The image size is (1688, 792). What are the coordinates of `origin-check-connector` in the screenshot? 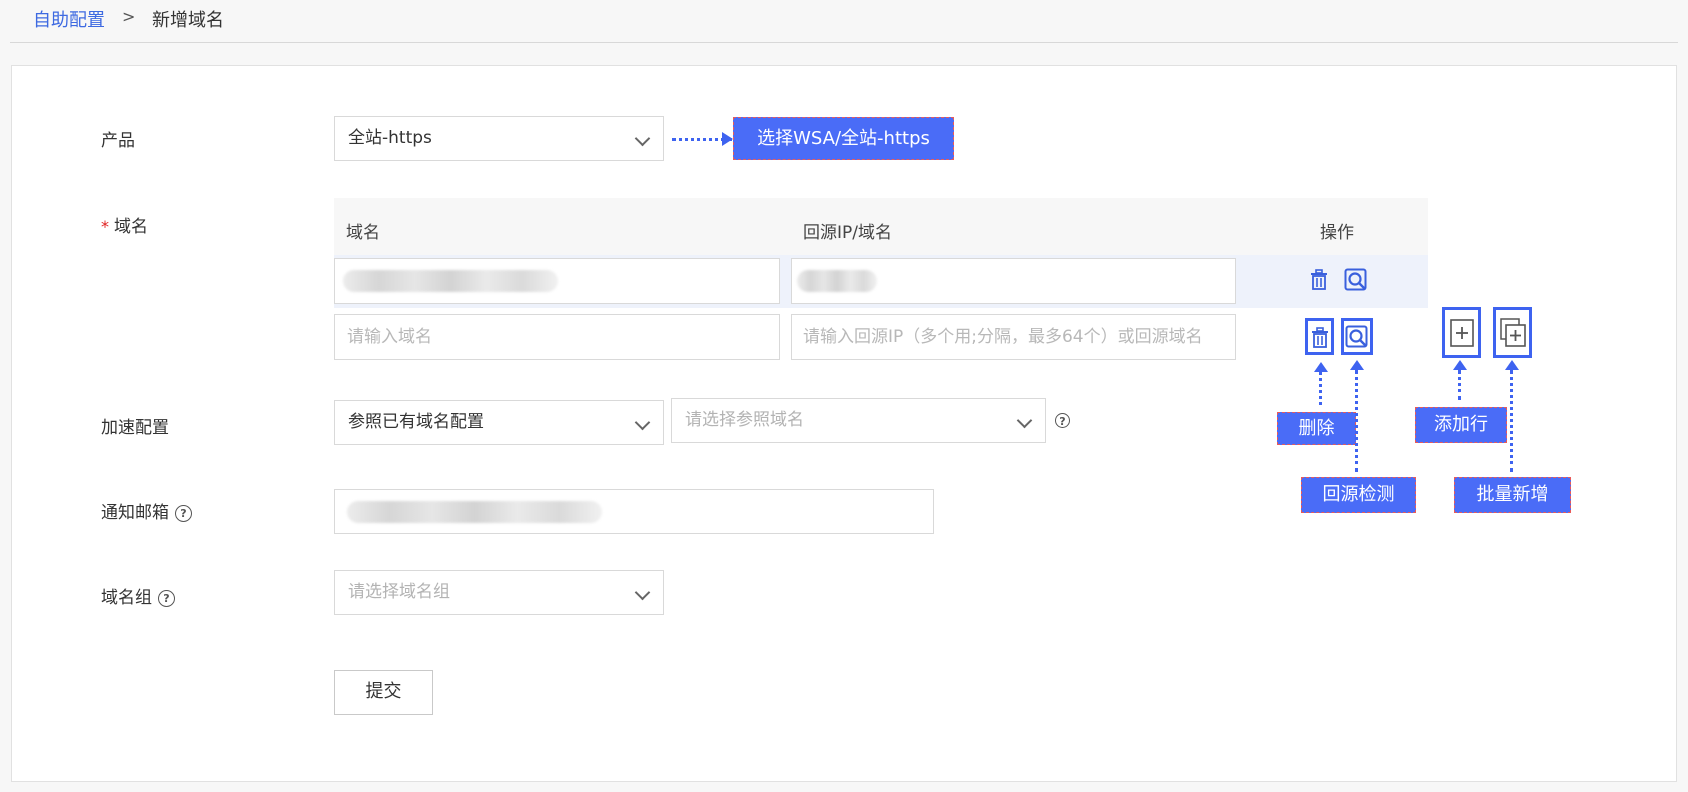 It's located at (1356, 421).